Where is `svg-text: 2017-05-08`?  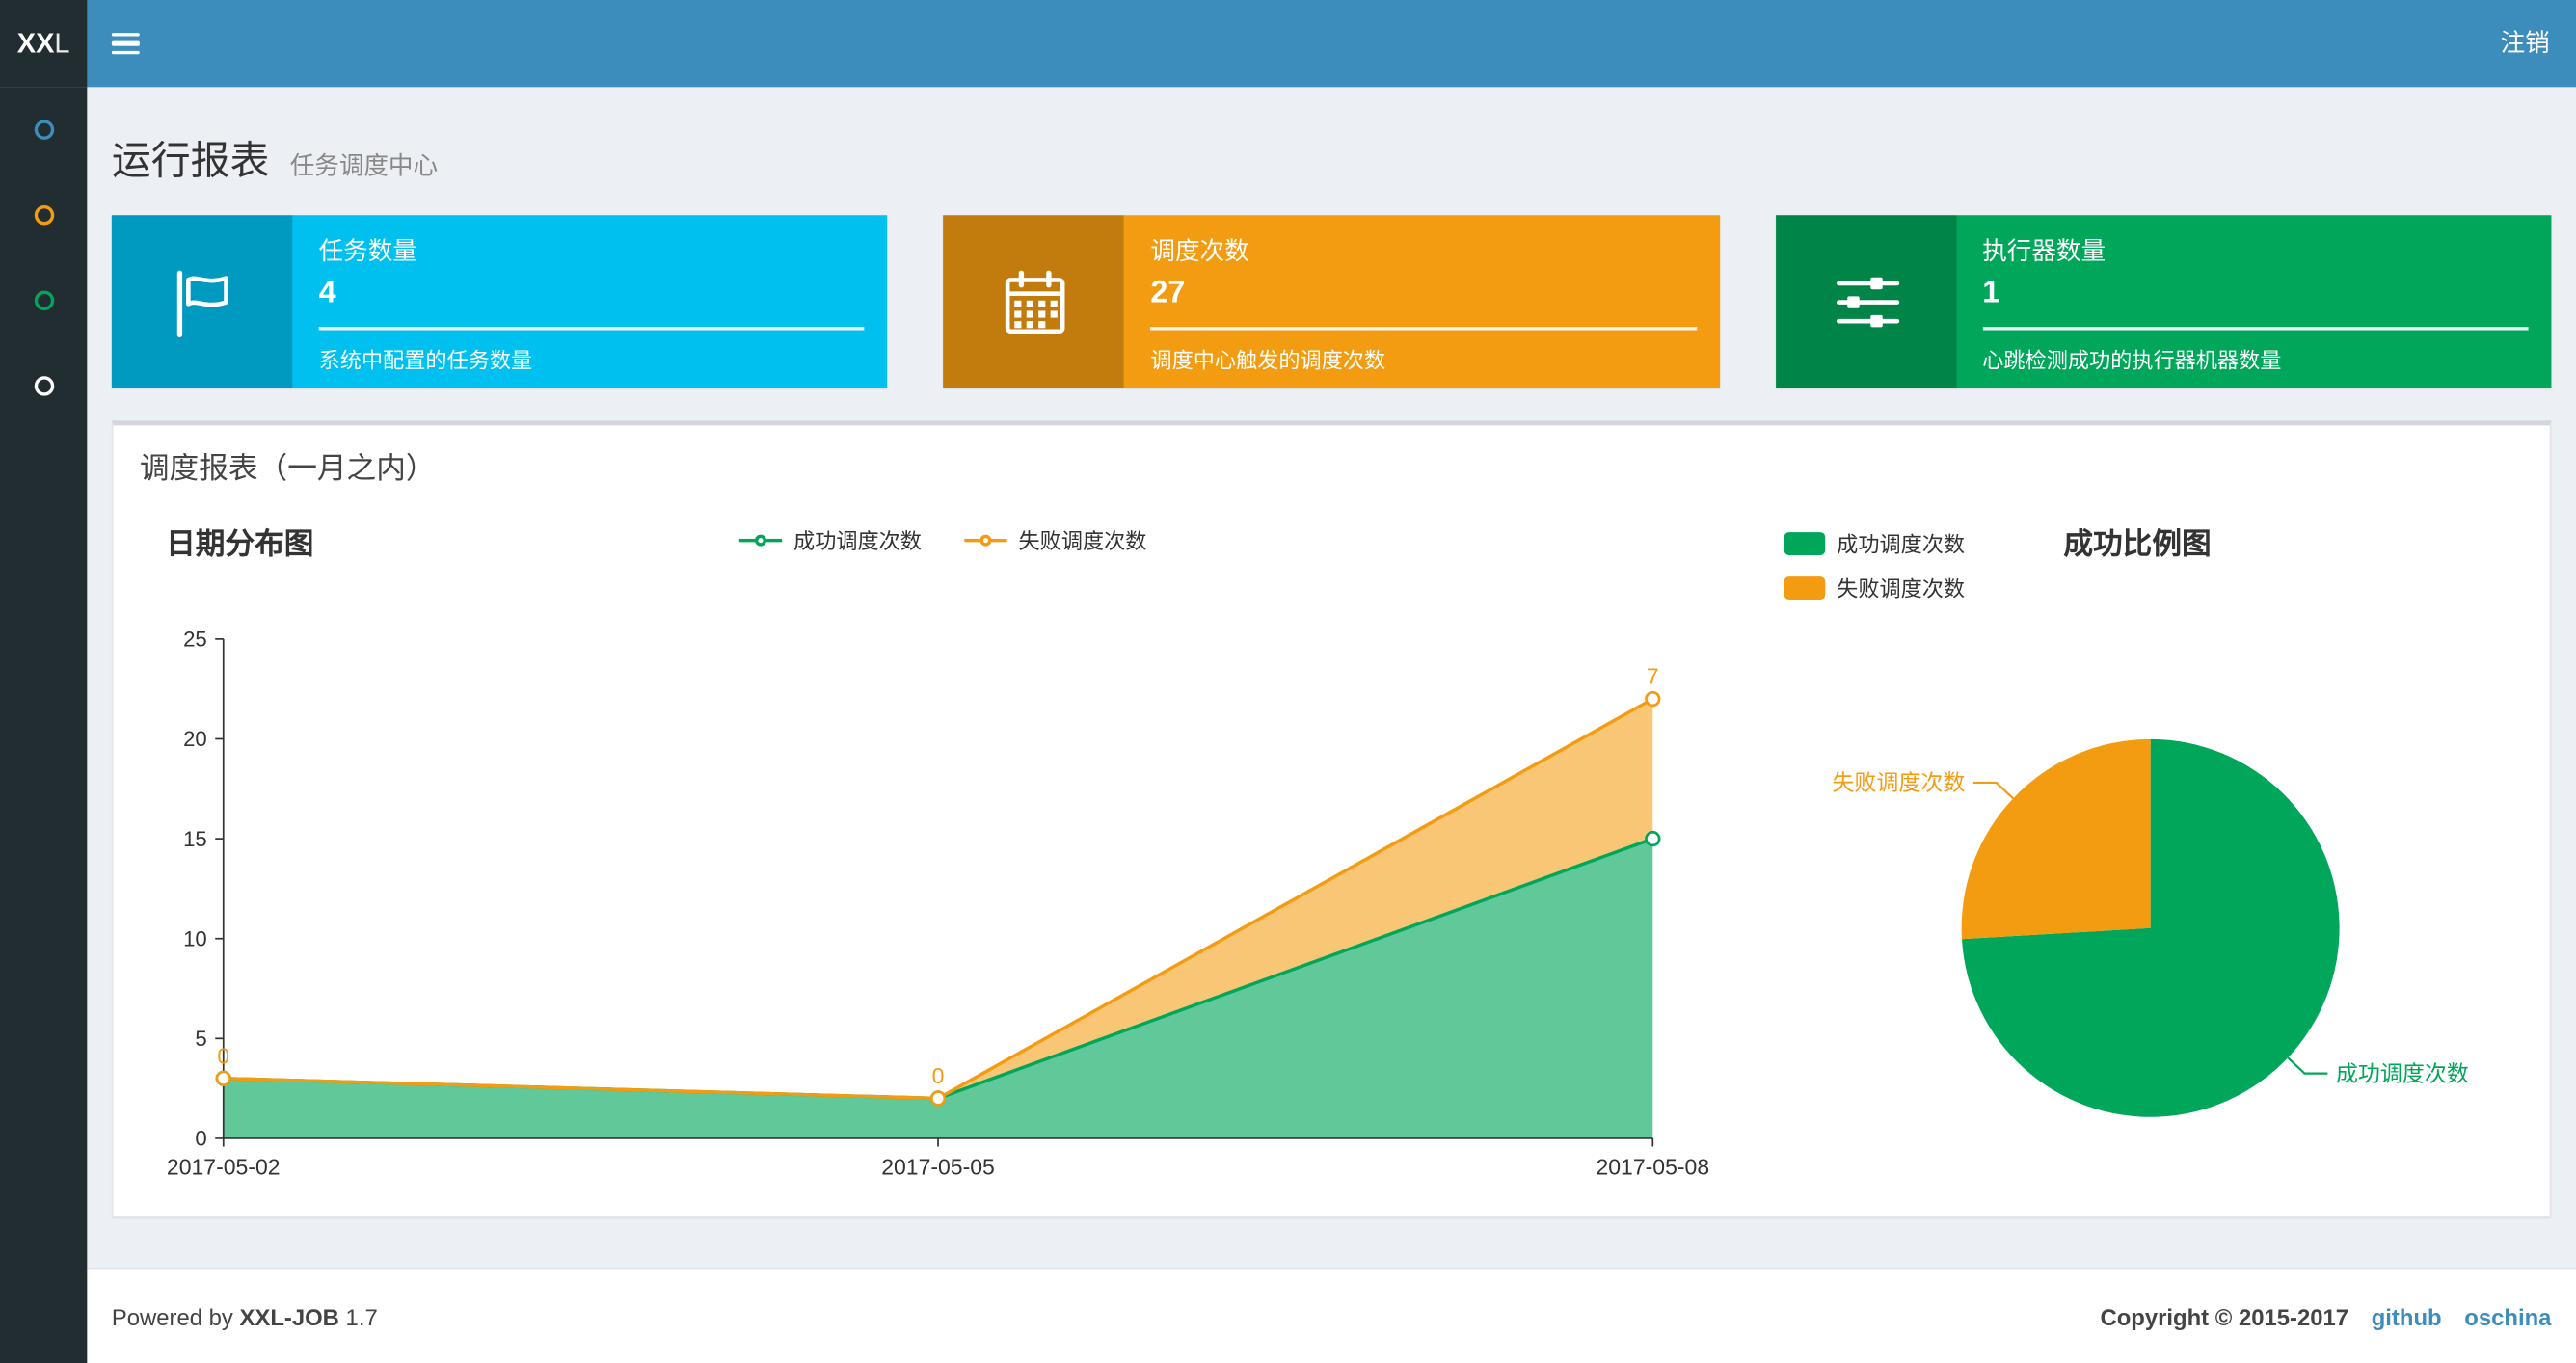
svg-text: 2017-05-08 is located at coordinates (1652, 1166).